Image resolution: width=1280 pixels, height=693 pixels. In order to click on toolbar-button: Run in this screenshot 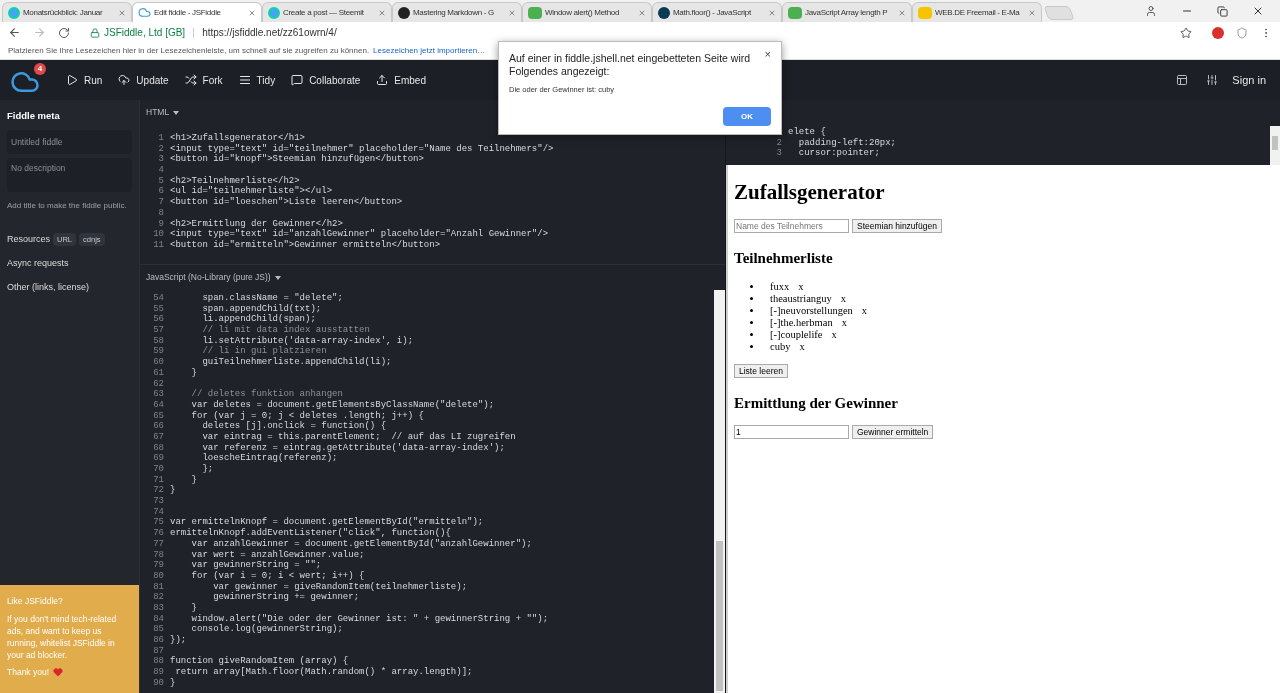, I will do `click(84, 80)`.